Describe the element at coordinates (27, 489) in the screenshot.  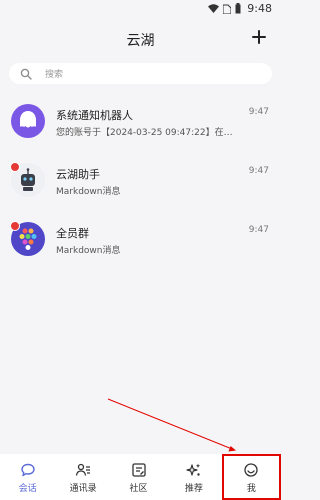
I see `tab-label: 会话` at that location.